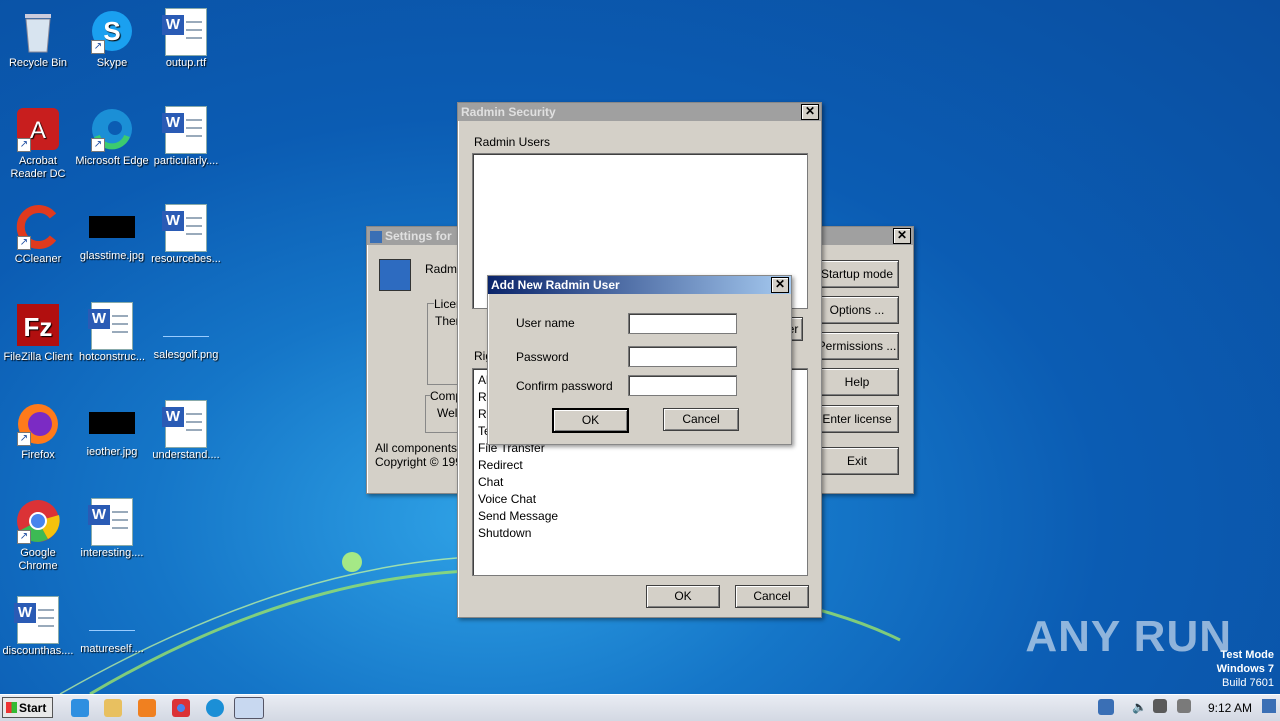 This screenshot has height=721, width=1280. What do you see at coordinates (181, 708) in the screenshot?
I see `chrome-taskbar-icon` at bounding box center [181, 708].